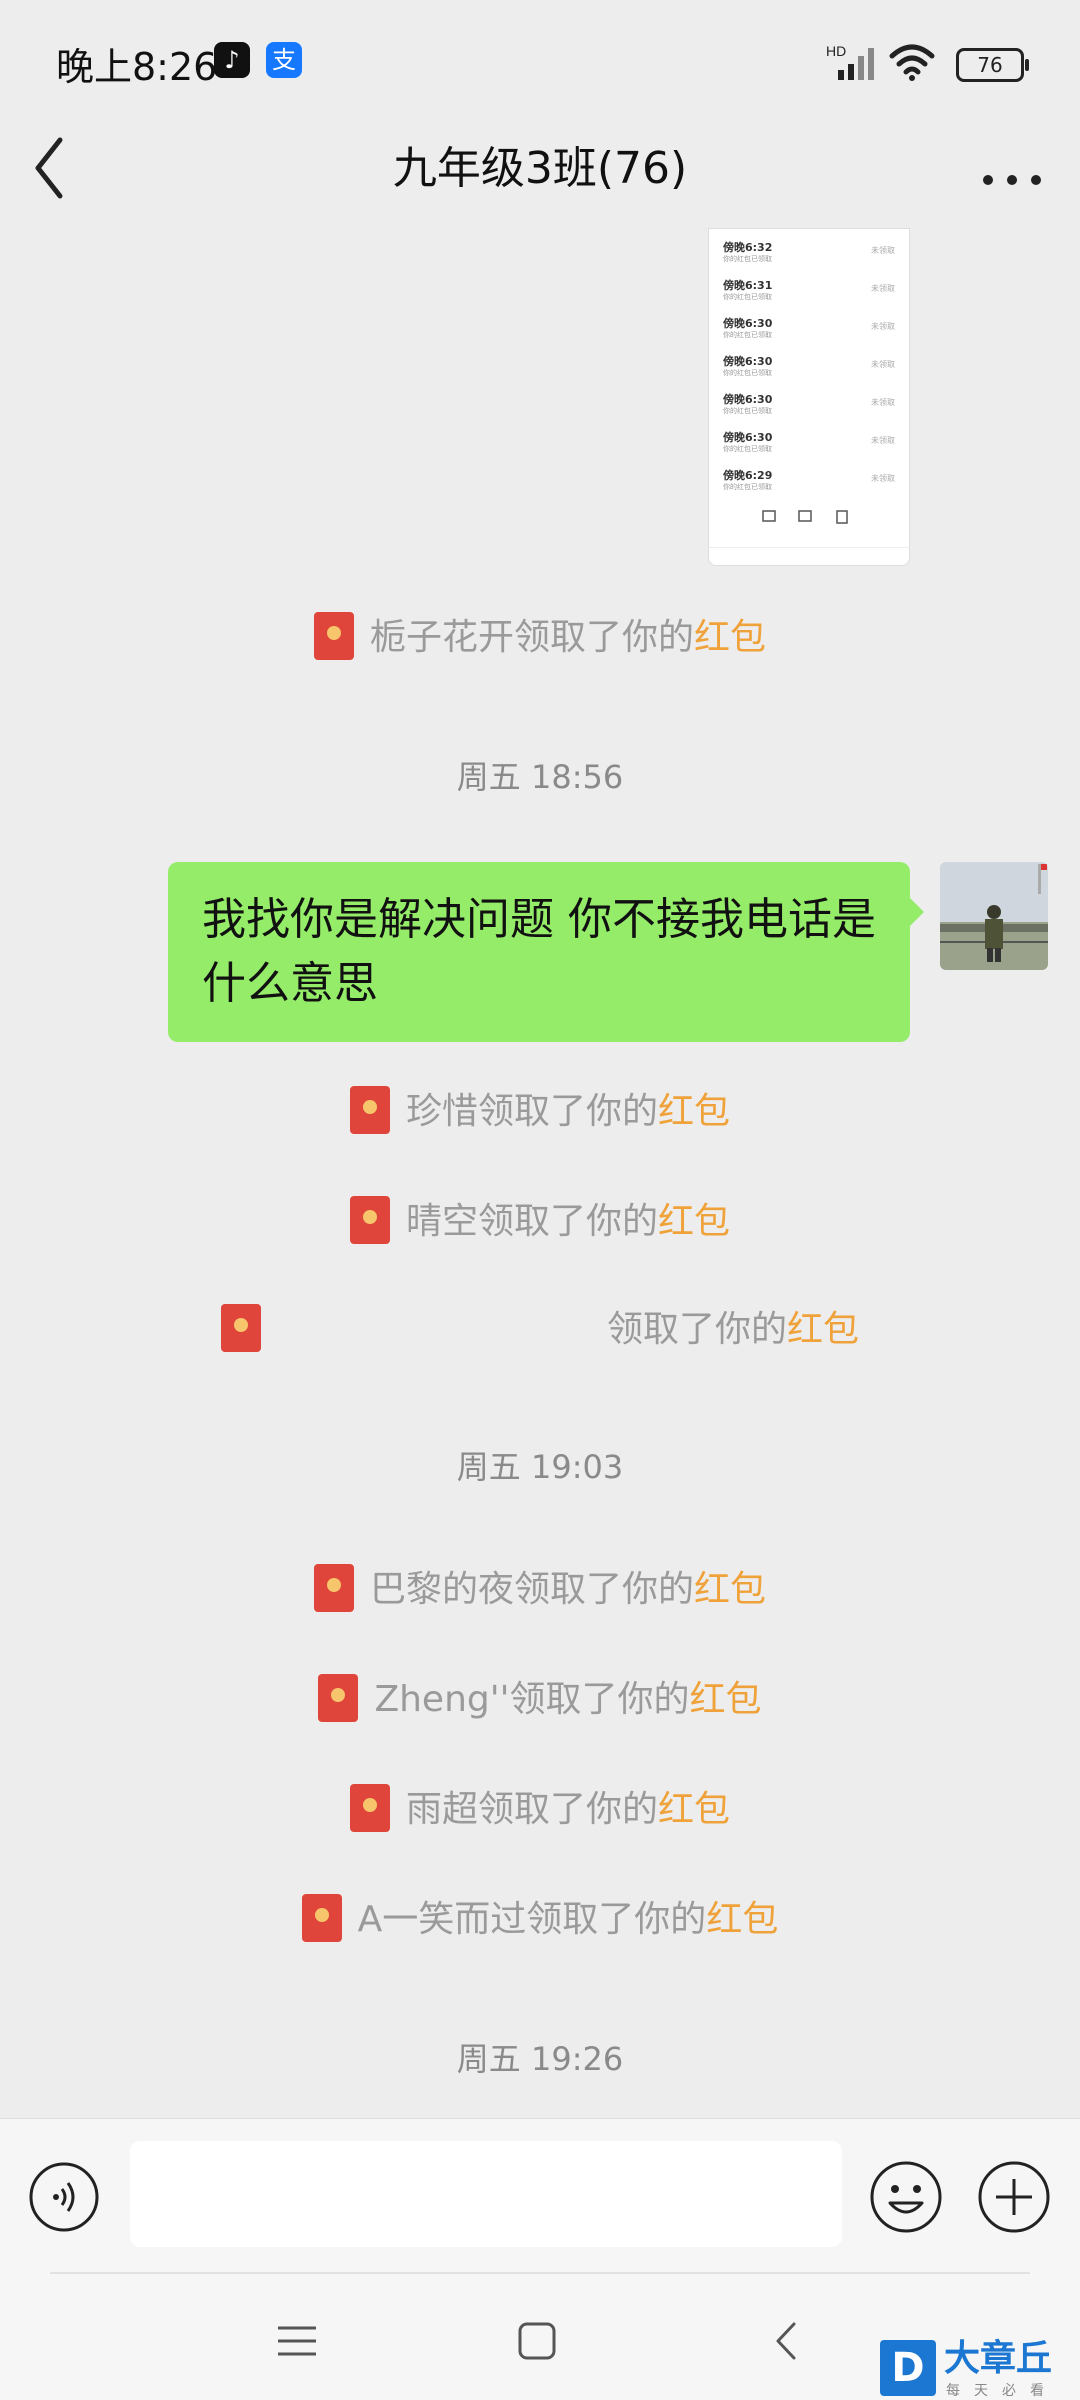  I want to click on redpacket-claim-notice: 晴空领取了你的红包, so click(540, 1222).